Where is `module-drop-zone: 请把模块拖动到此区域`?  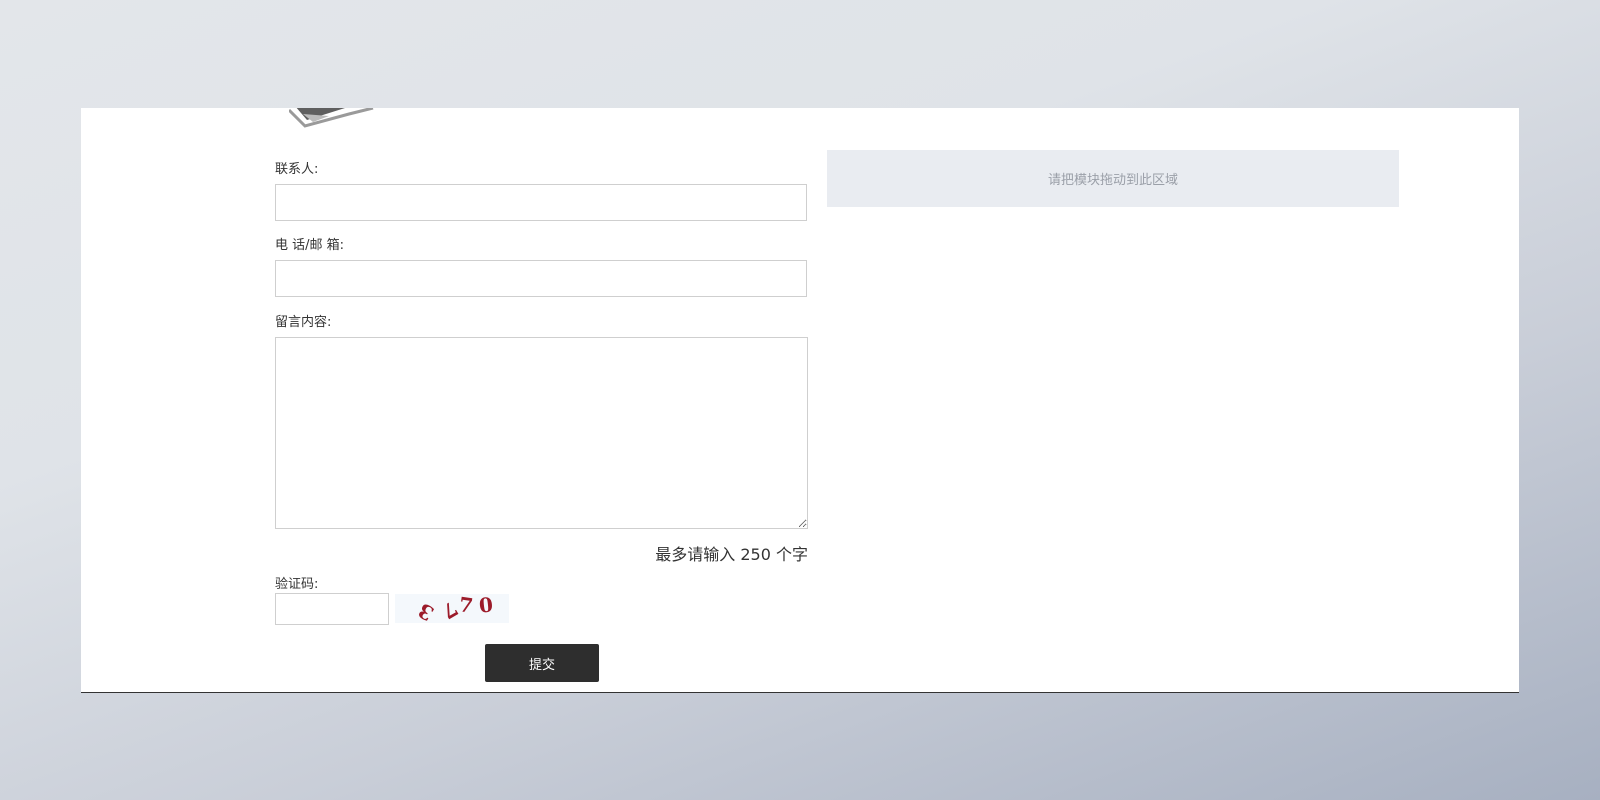
module-drop-zone: 请把模块拖动到此区域 is located at coordinates (1113, 178).